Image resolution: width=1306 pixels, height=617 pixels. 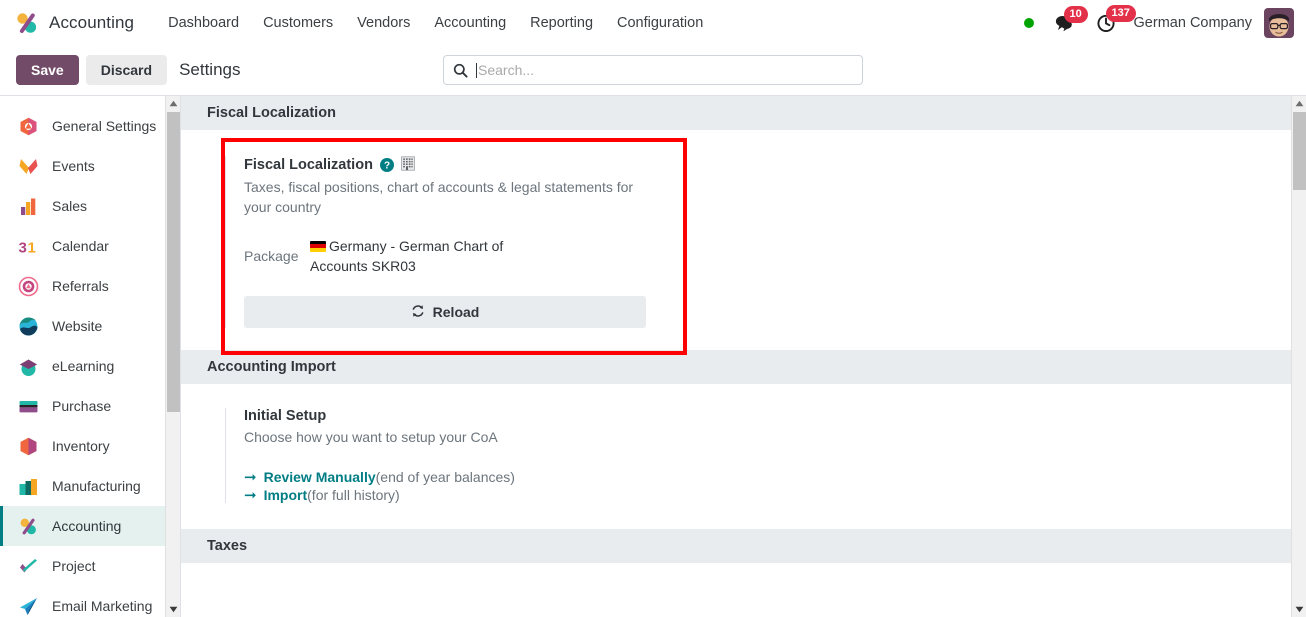 I want to click on referrals-app-icon, so click(x=28, y=286).